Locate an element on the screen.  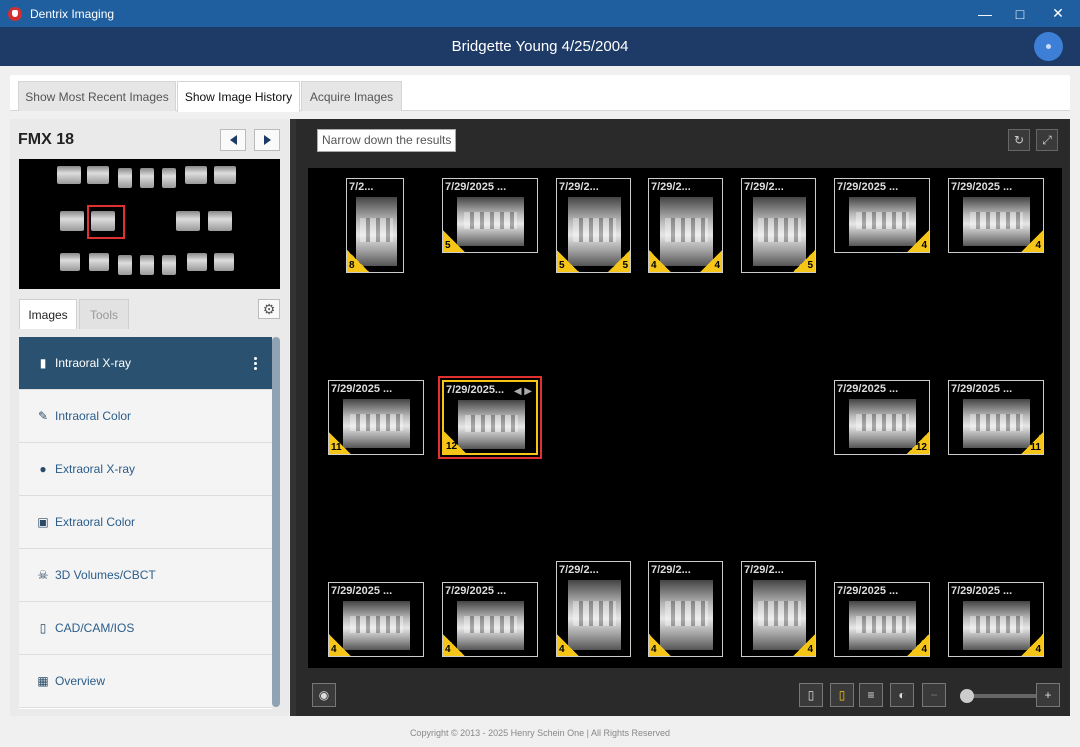
left-tabs: Images Tools ⚙ is located at coordinates (149, 314).